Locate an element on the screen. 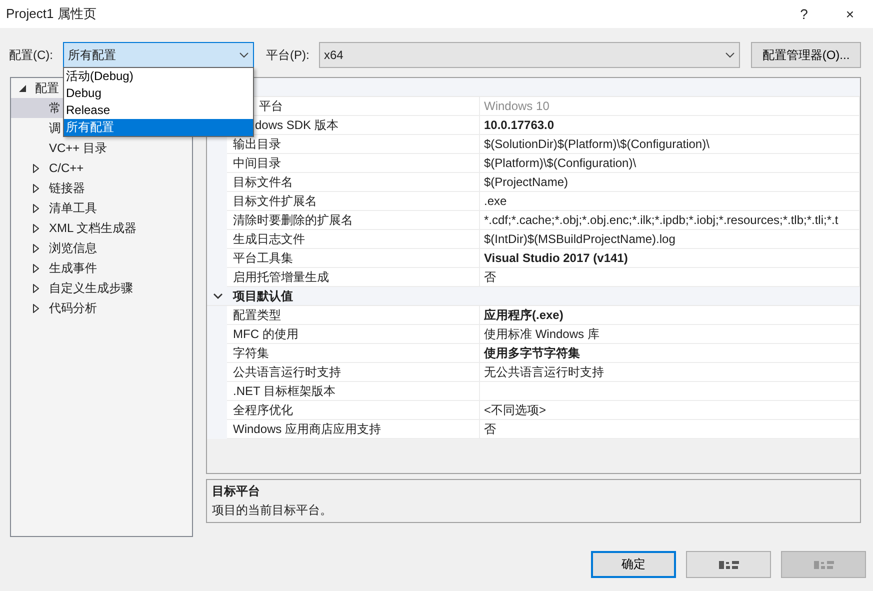  tree-item: 调 is located at coordinates (55, 128).